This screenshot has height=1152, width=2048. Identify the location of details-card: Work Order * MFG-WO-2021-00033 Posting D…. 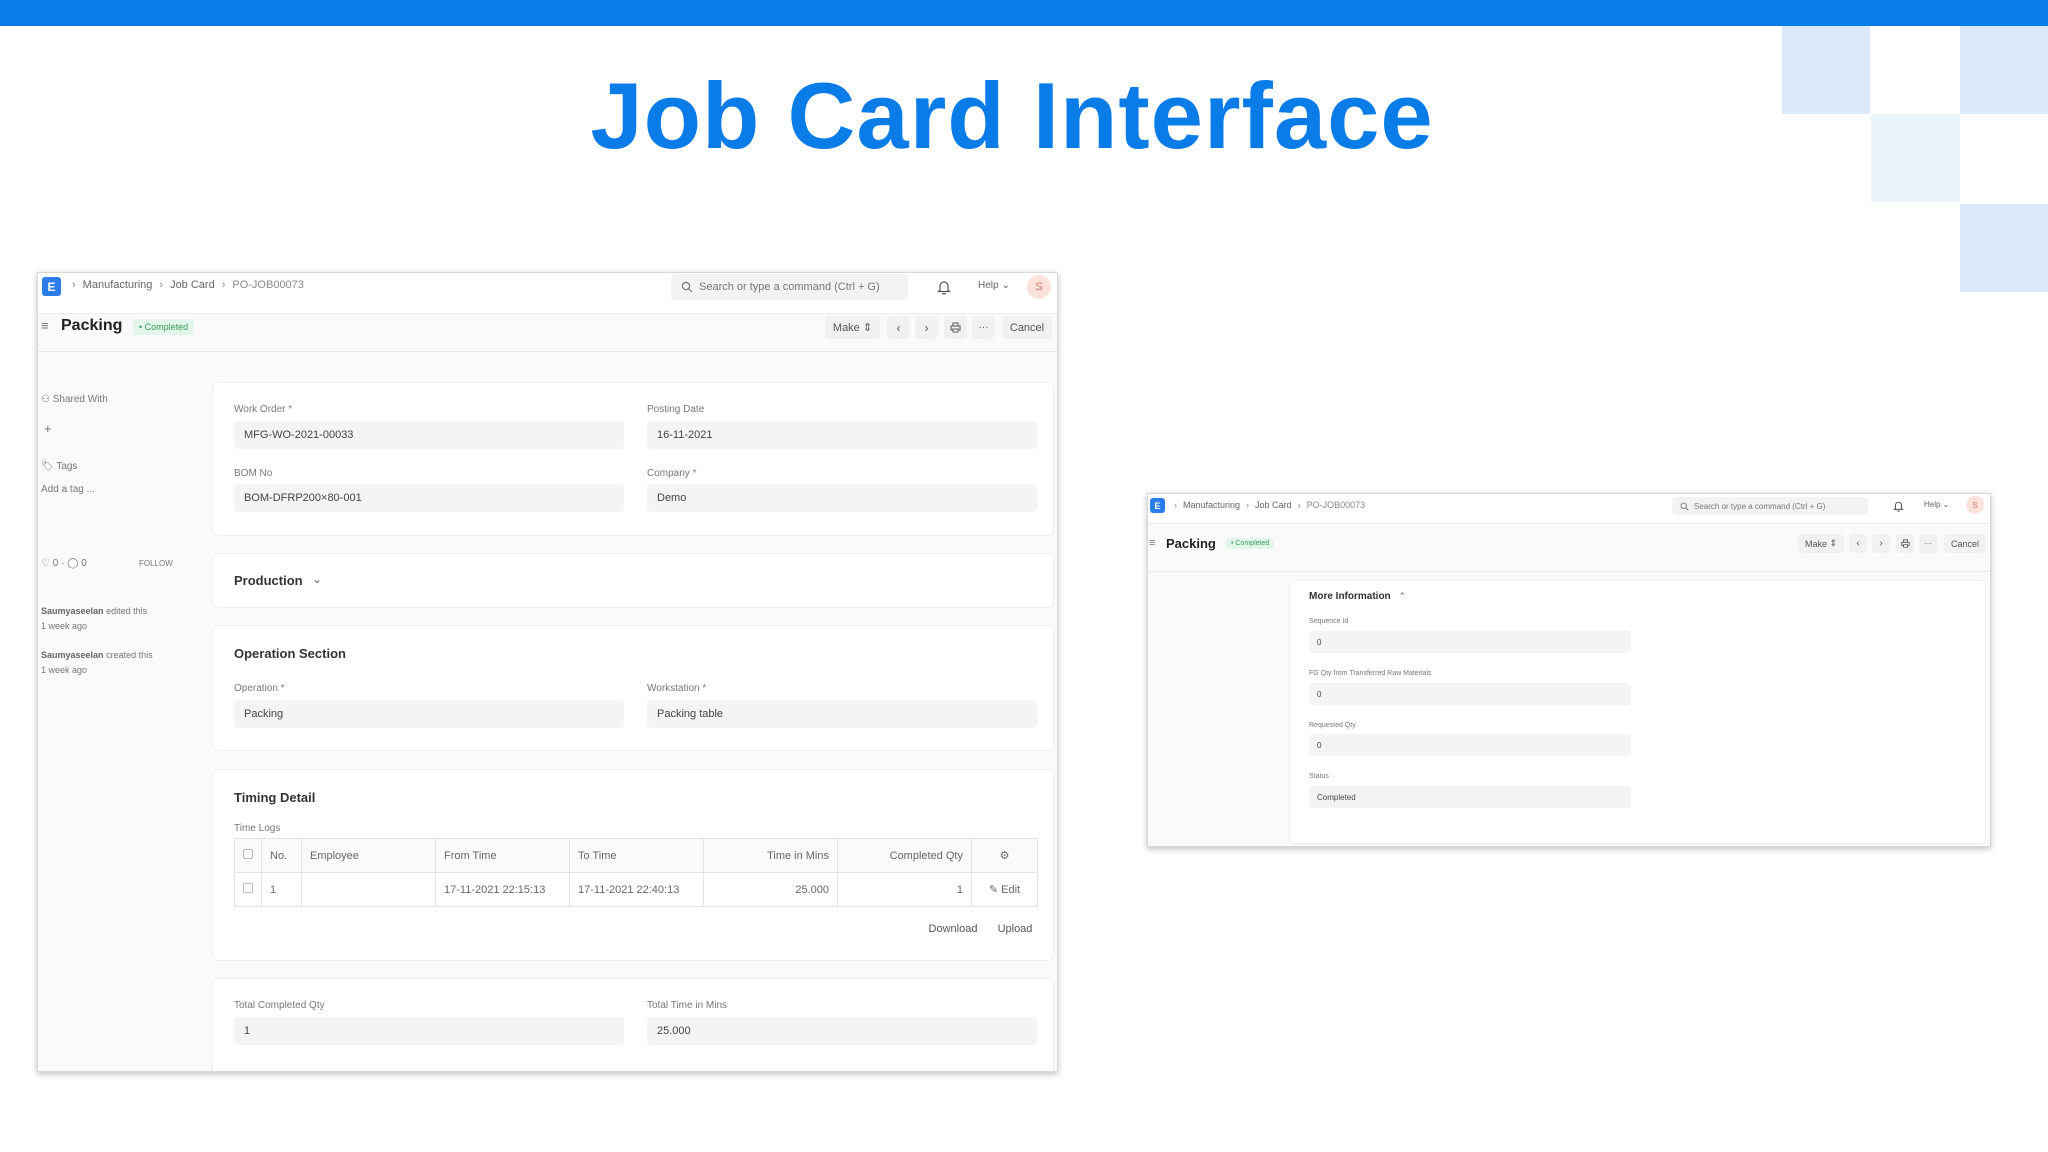
(633, 459).